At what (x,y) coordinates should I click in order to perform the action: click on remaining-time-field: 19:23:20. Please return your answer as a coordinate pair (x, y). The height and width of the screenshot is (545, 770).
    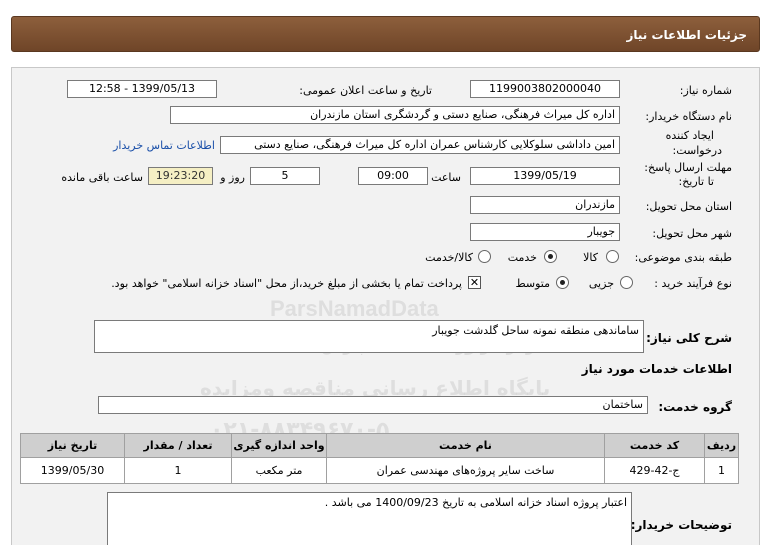
    Looking at the image, I should click on (180, 176).